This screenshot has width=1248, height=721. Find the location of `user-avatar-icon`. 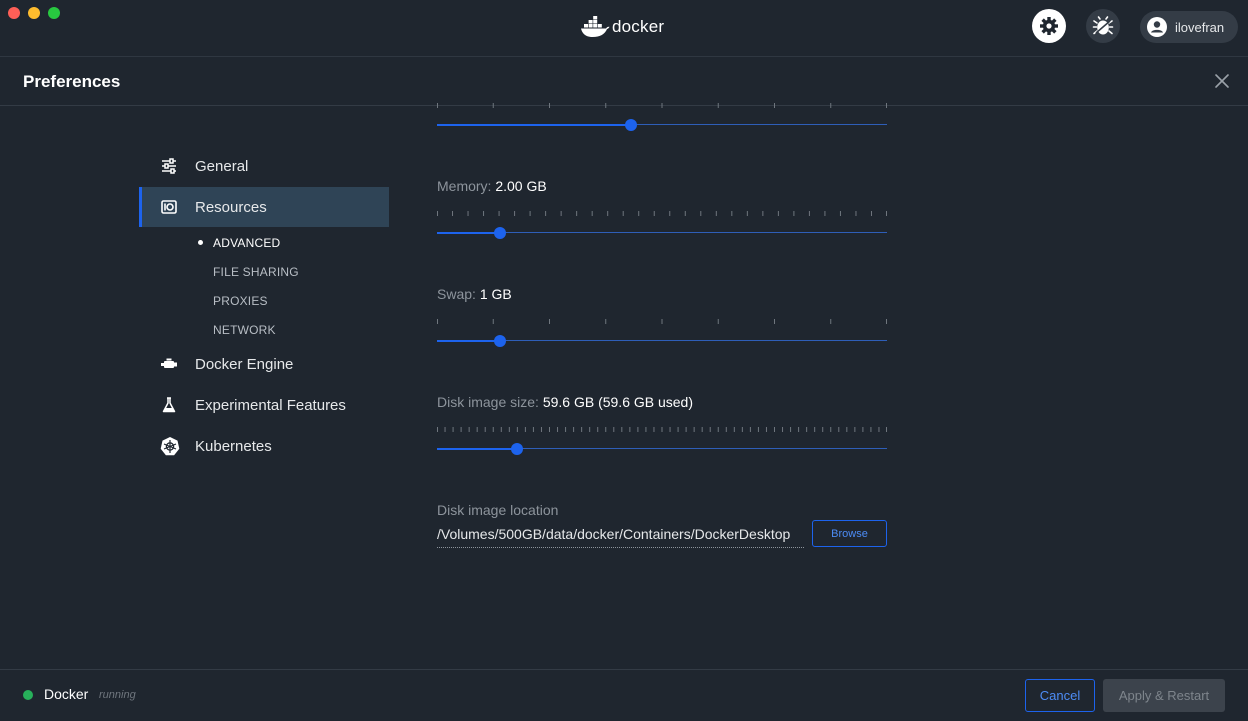

user-avatar-icon is located at coordinates (1157, 27).